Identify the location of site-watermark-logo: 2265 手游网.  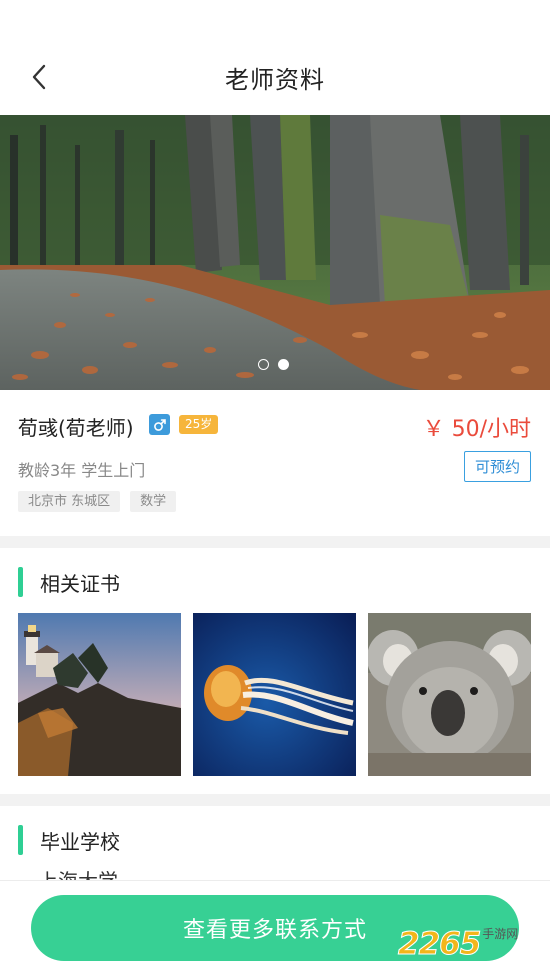
(458, 944).